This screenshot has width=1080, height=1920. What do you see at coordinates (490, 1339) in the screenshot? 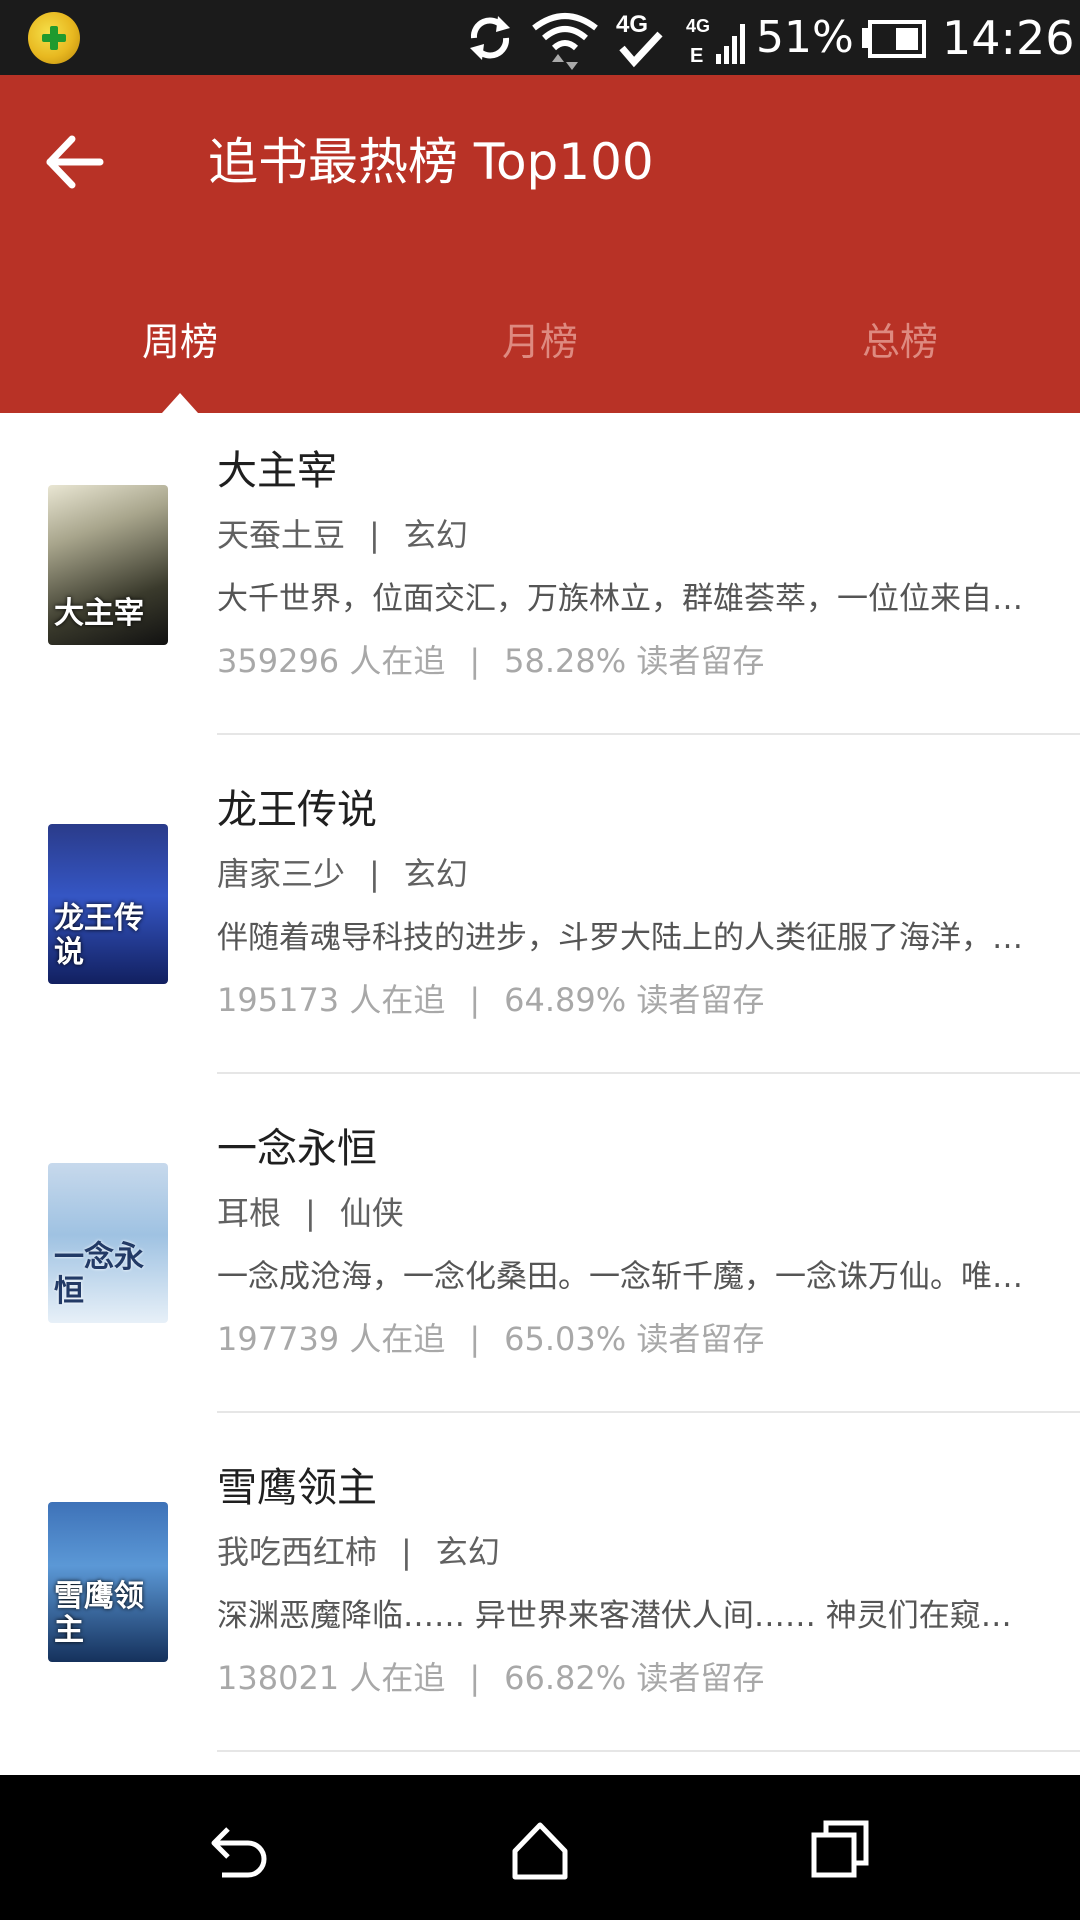
I see `book-stats: 197739 人在追 | 65.03% 读者留存` at bounding box center [490, 1339].